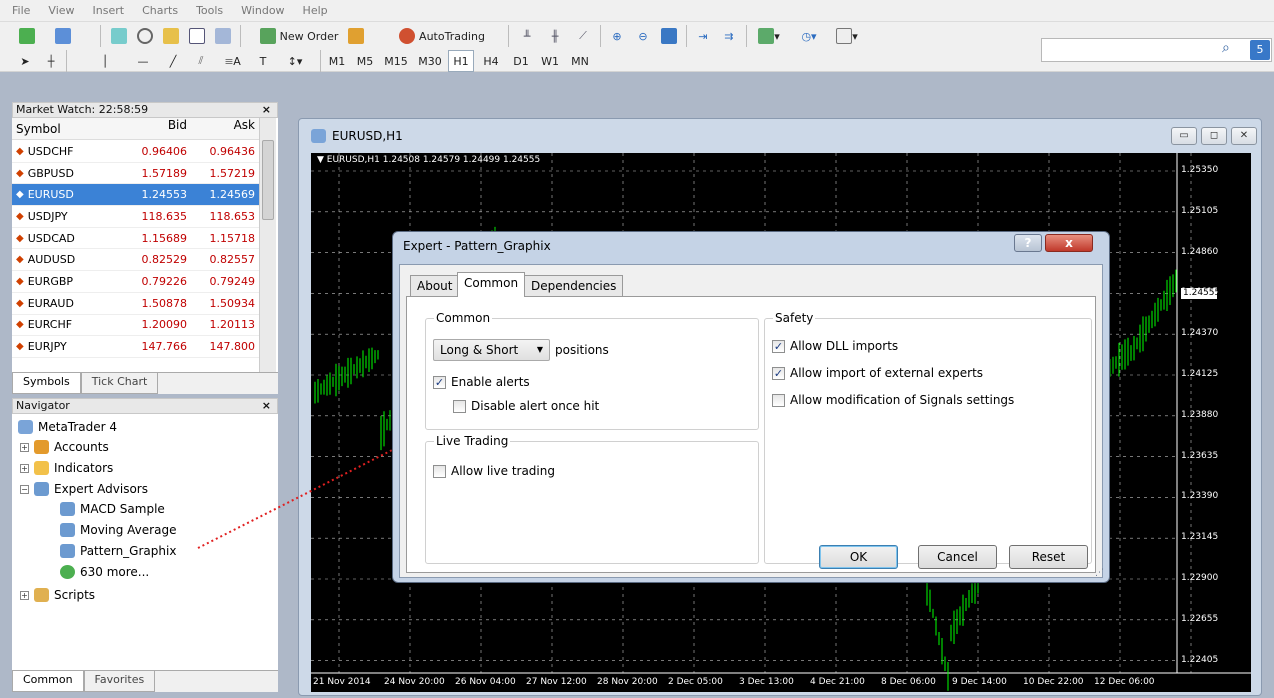 This screenshot has height=698, width=1274. I want to click on disable-alert-once-hit-checkbox: Disable alert once hit, so click(526, 406).